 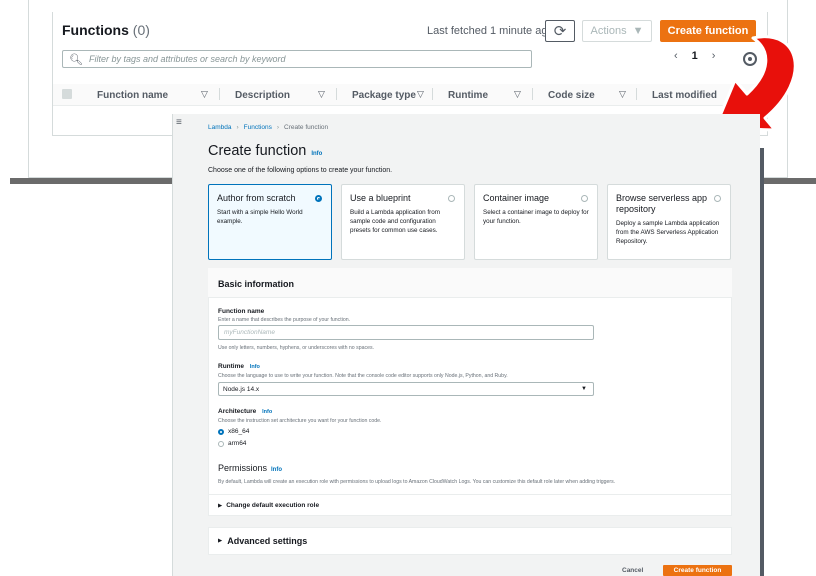 What do you see at coordinates (788, 181) in the screenshot?
I see `page-divider-right` at bounding box center [788, 181].